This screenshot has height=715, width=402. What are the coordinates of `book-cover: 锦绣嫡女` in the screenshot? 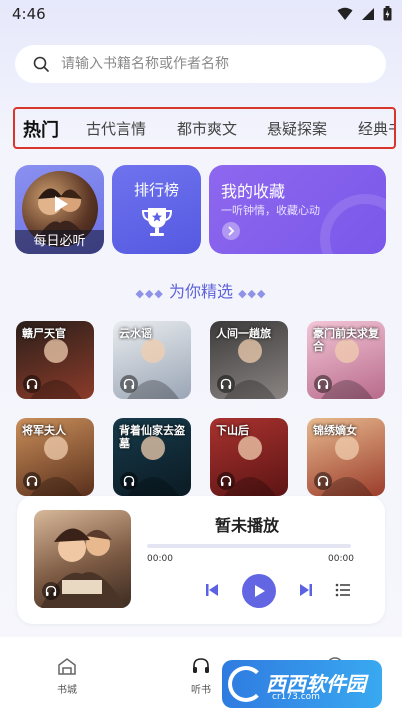 It's located at (346, 457).